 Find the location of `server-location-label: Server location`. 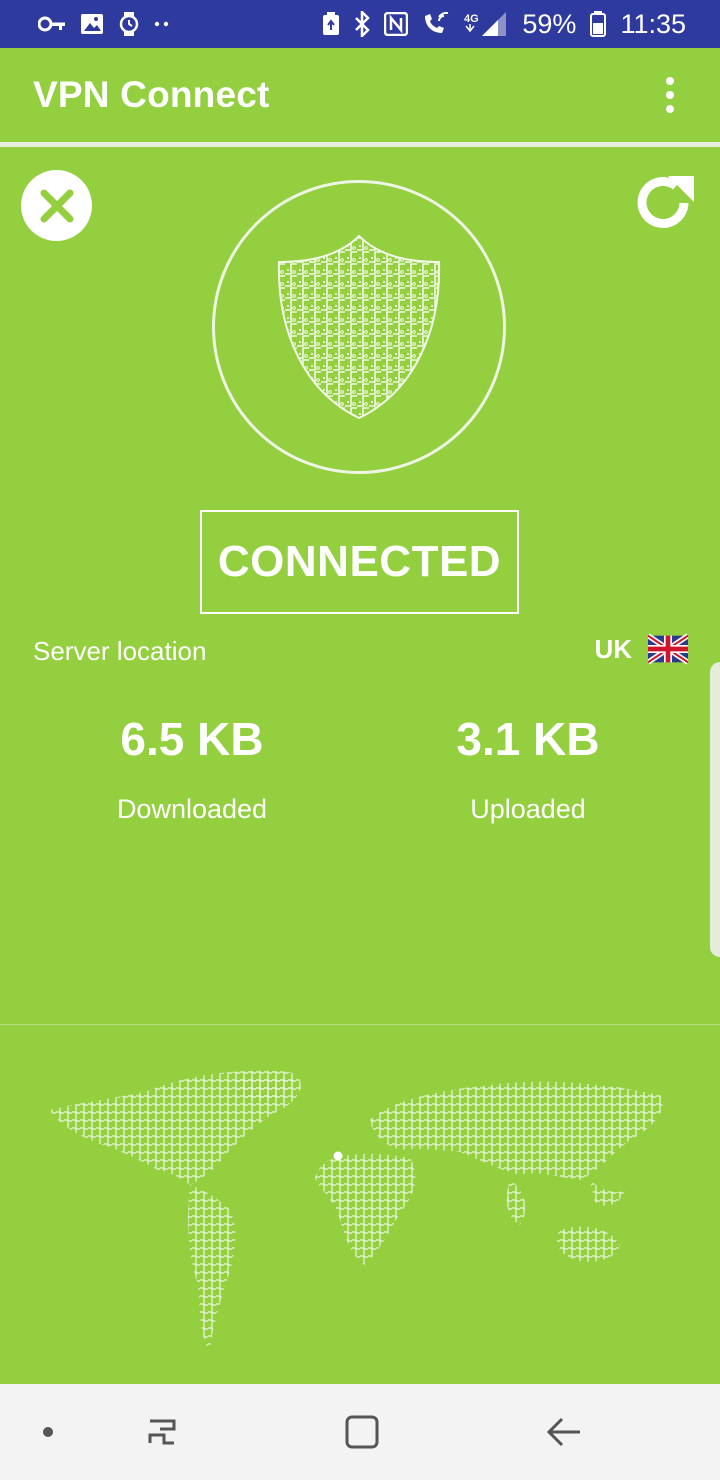

server-location-label: Server location is located at coordinates (120, 651).